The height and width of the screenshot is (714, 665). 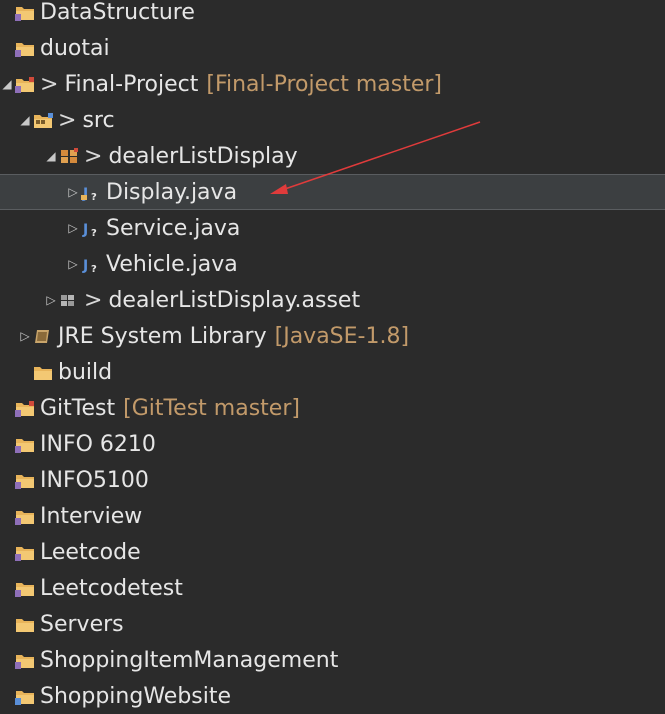 I want to click on folder-icon, so click(x=43, y=372).